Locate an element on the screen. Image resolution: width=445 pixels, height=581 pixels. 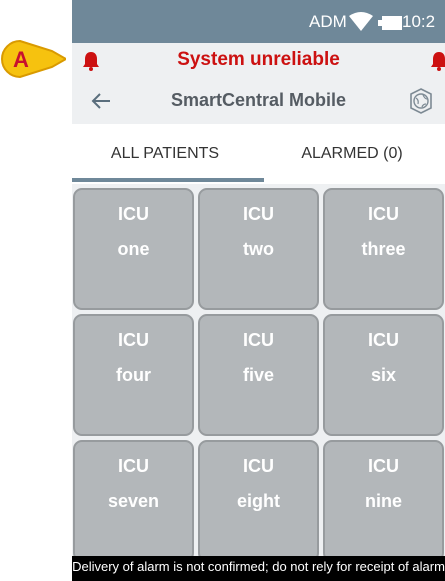
patient-tabs: ALL PATIENTS ALARMED (0) is located at coordinates (258, 154).